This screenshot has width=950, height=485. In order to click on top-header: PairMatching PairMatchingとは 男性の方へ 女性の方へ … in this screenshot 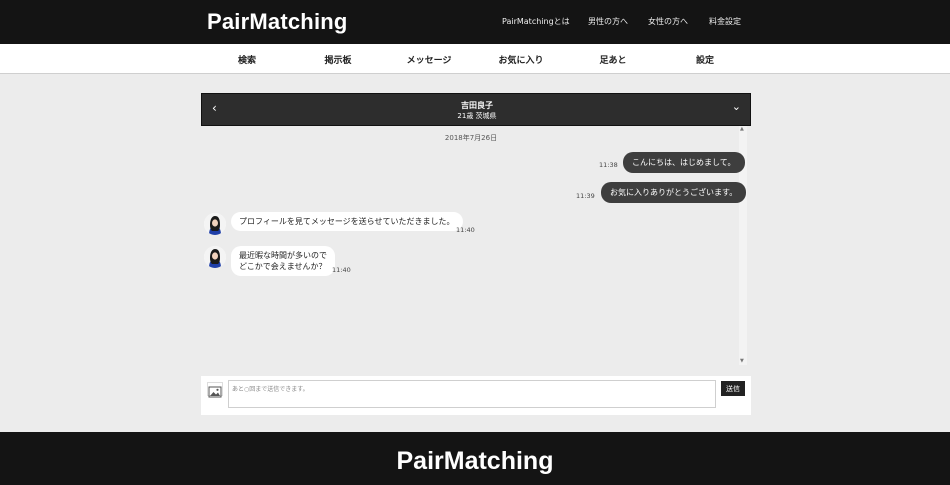, I will do `click(475, 22)`.